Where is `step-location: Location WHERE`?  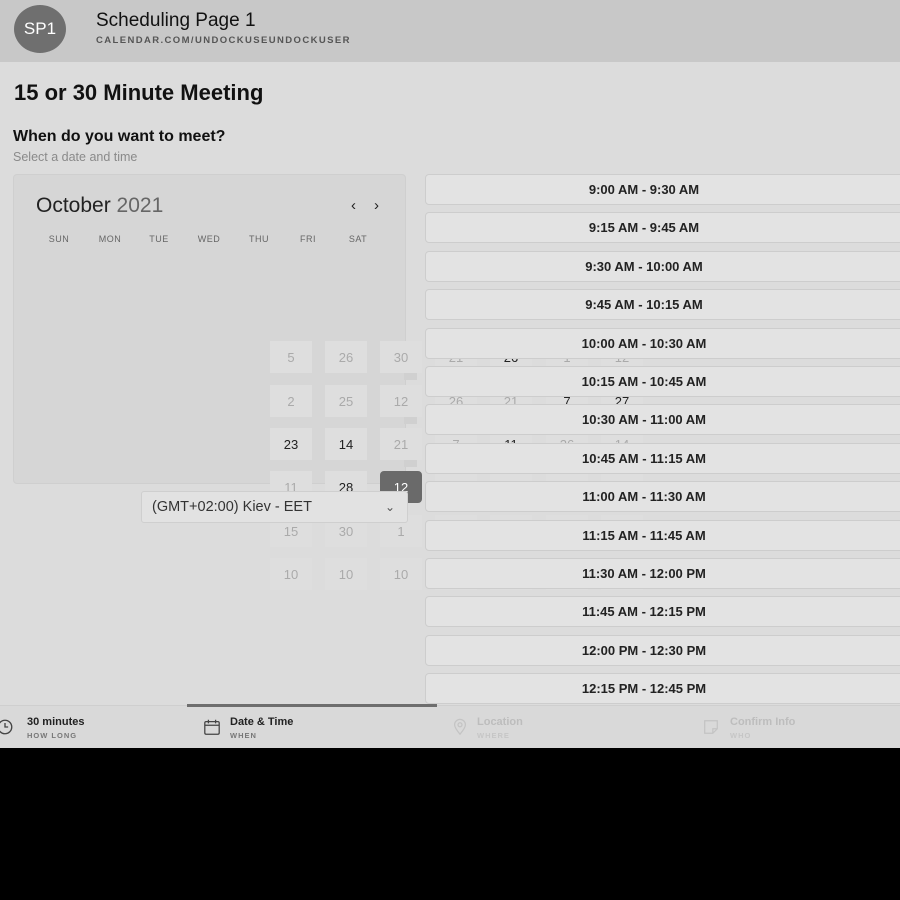
step-location: Location WHERE is located at coordinates (560, 727).